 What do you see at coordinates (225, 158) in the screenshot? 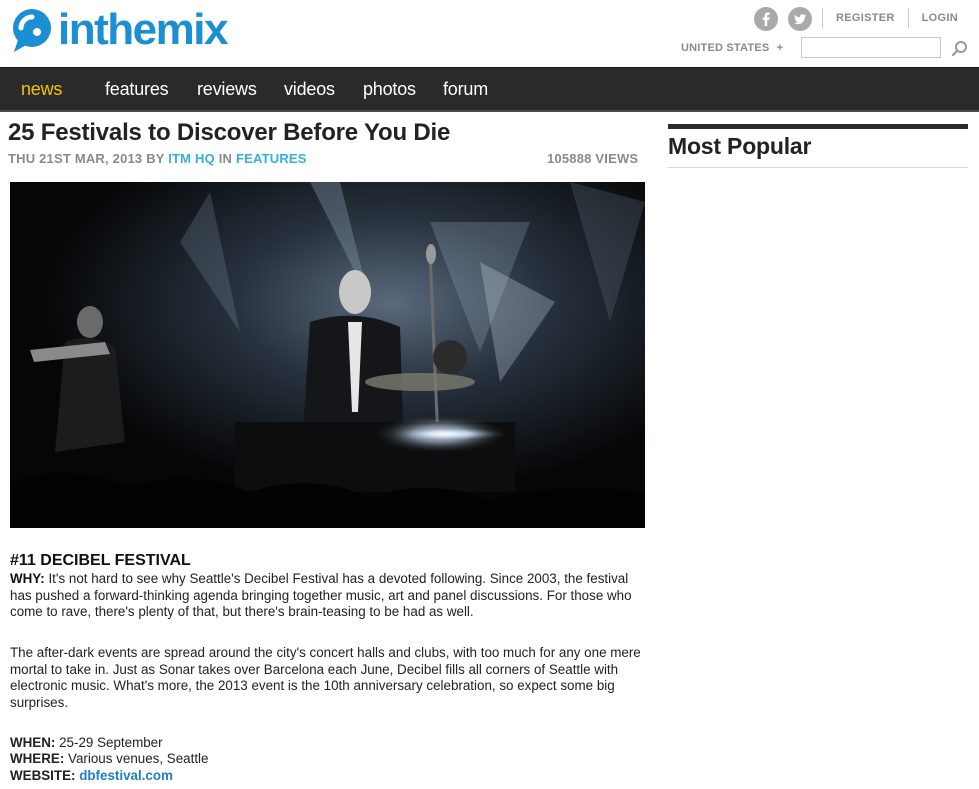
I see `article-in: IN` at bounding box center [225, 158].